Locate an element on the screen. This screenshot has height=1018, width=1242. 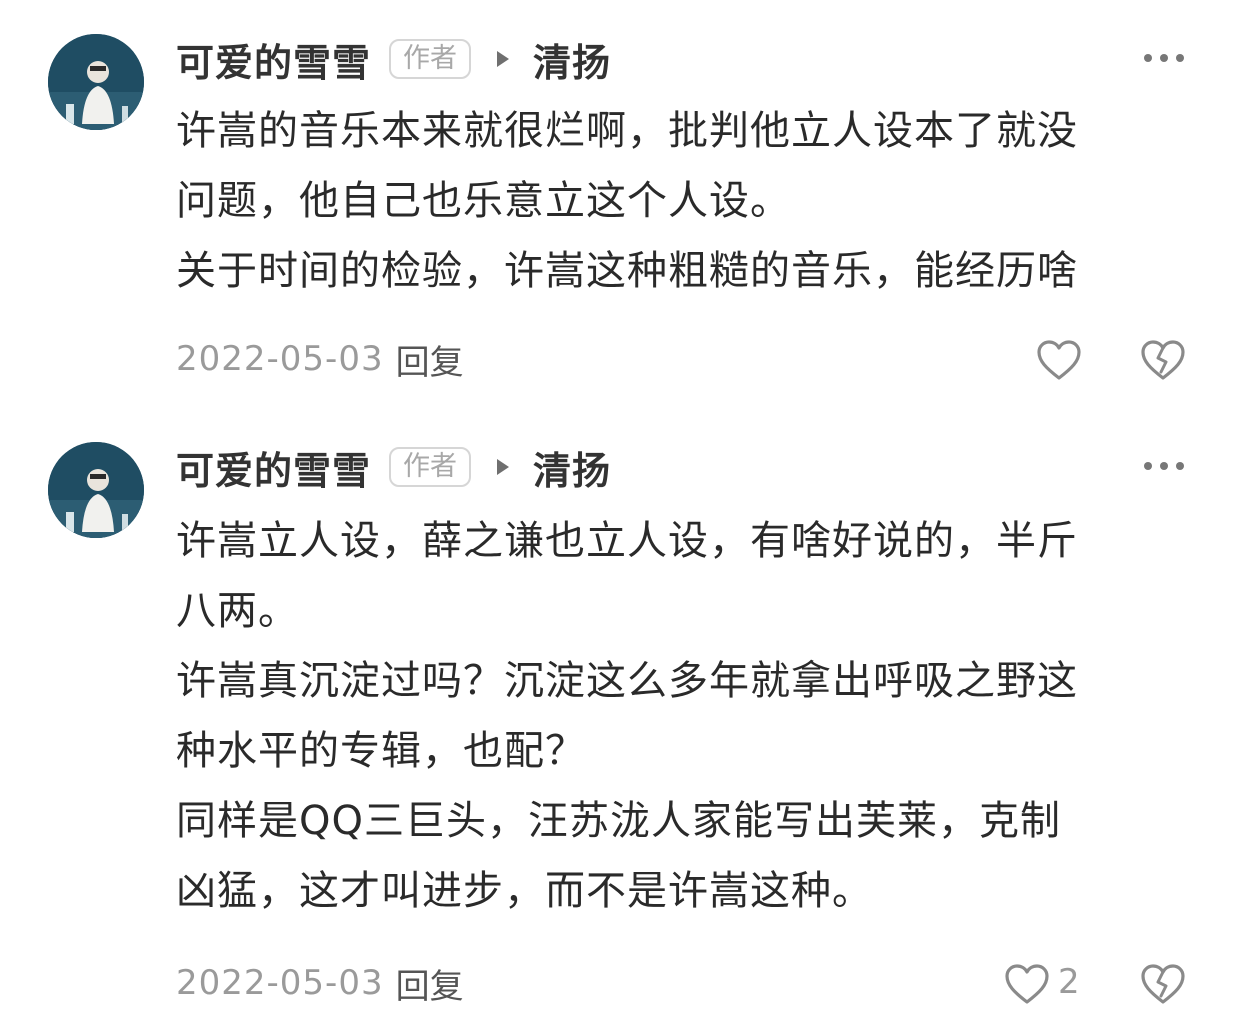
comment-line: 凶猛，这才叫进步，而不是许嵩这种。 is located at coordinates (524, 891).